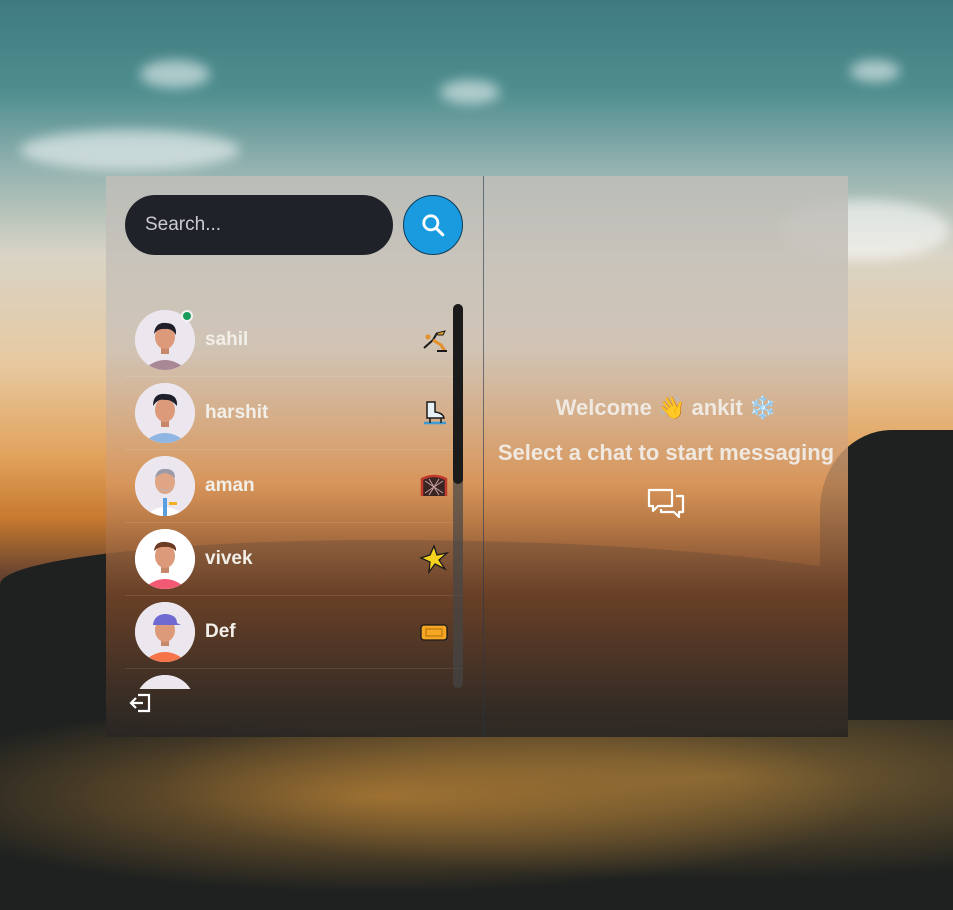  What do you see at coordinates (434, 413) in the screenshot?
I see `ice-skate-icon` at bounding box center [434, 413].